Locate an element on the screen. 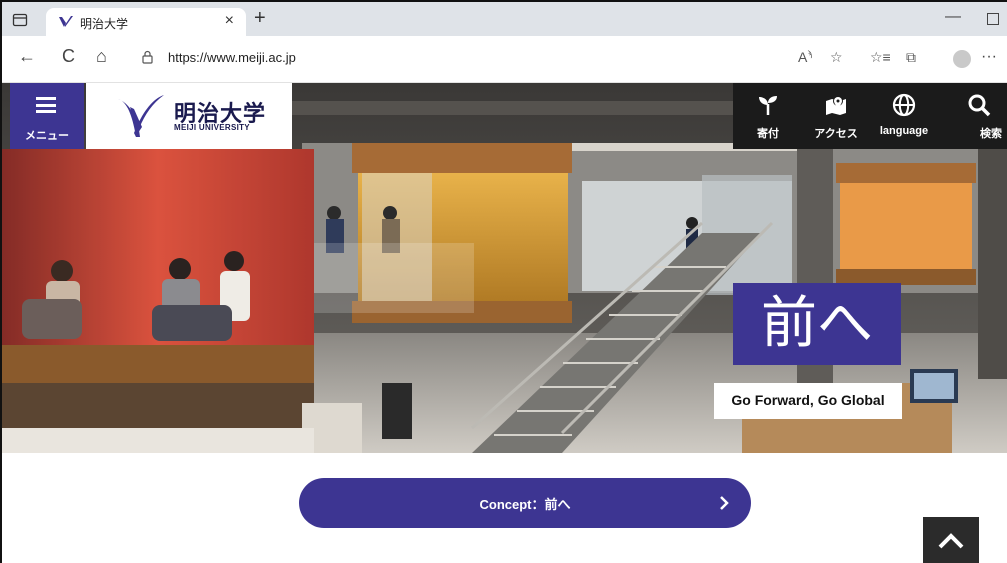 The image size is (1007, 563). back-button: ← is located at coordinates (27, 56).